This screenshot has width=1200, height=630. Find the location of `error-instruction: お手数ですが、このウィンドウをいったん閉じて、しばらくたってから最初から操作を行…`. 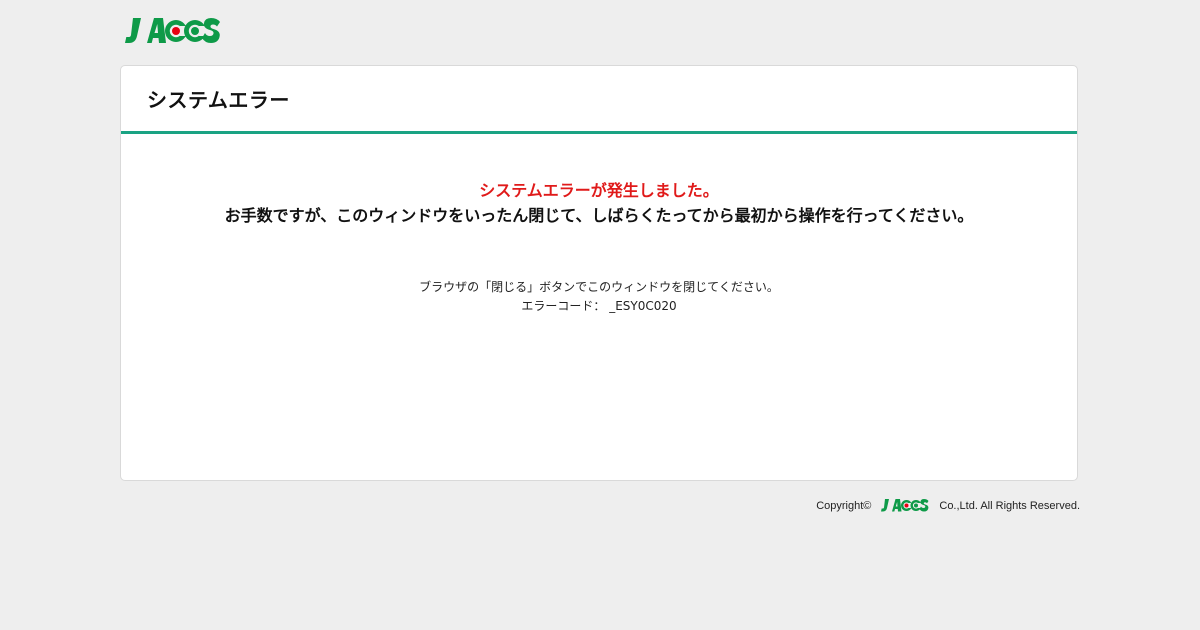

error-instruction: お手数ですが、このウィンドウをいったん閉じて、しばらくたってから最初から操作を行… is located at coordinates (599, 215).